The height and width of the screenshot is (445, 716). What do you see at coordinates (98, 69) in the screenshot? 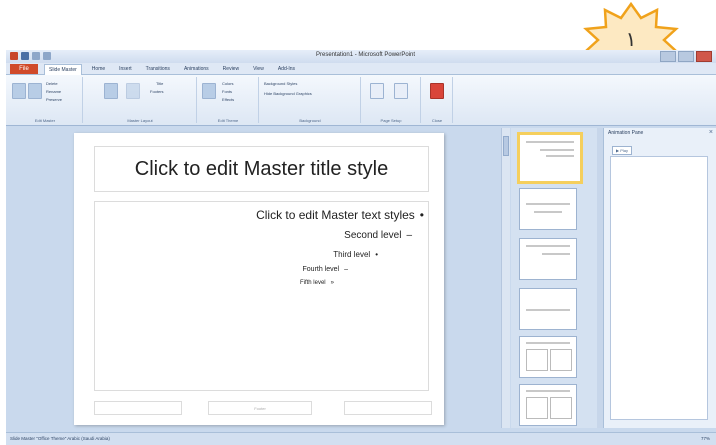
I see `tab-home: Home` at bounding box center [98, 69].